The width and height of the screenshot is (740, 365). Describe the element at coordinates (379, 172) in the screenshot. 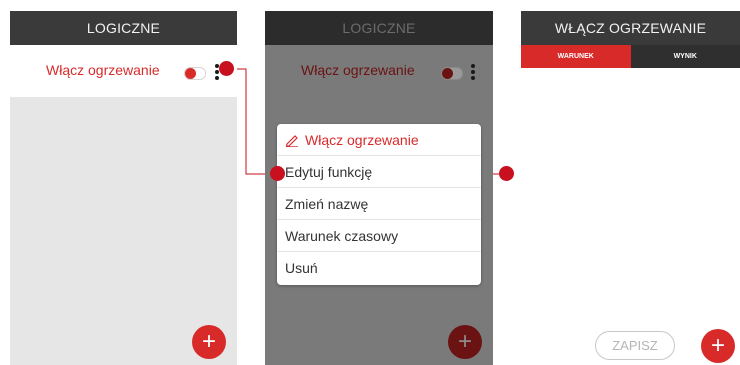

I see `menu-item-edit: Edytuj funkcję` at that location.